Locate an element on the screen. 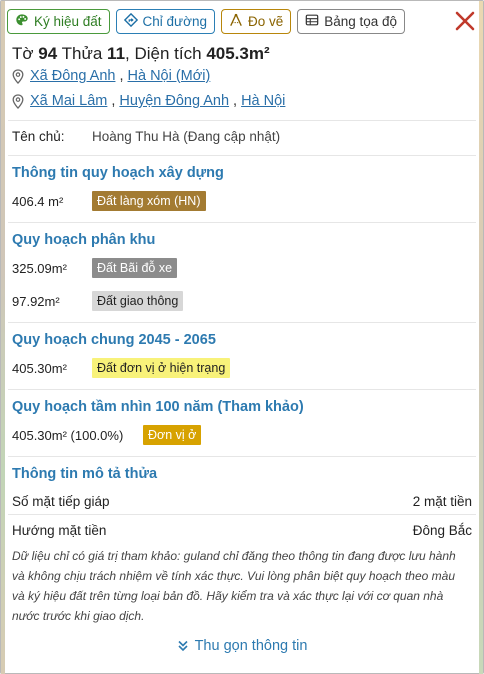  directions-icon is located at coordinates (130, 21).